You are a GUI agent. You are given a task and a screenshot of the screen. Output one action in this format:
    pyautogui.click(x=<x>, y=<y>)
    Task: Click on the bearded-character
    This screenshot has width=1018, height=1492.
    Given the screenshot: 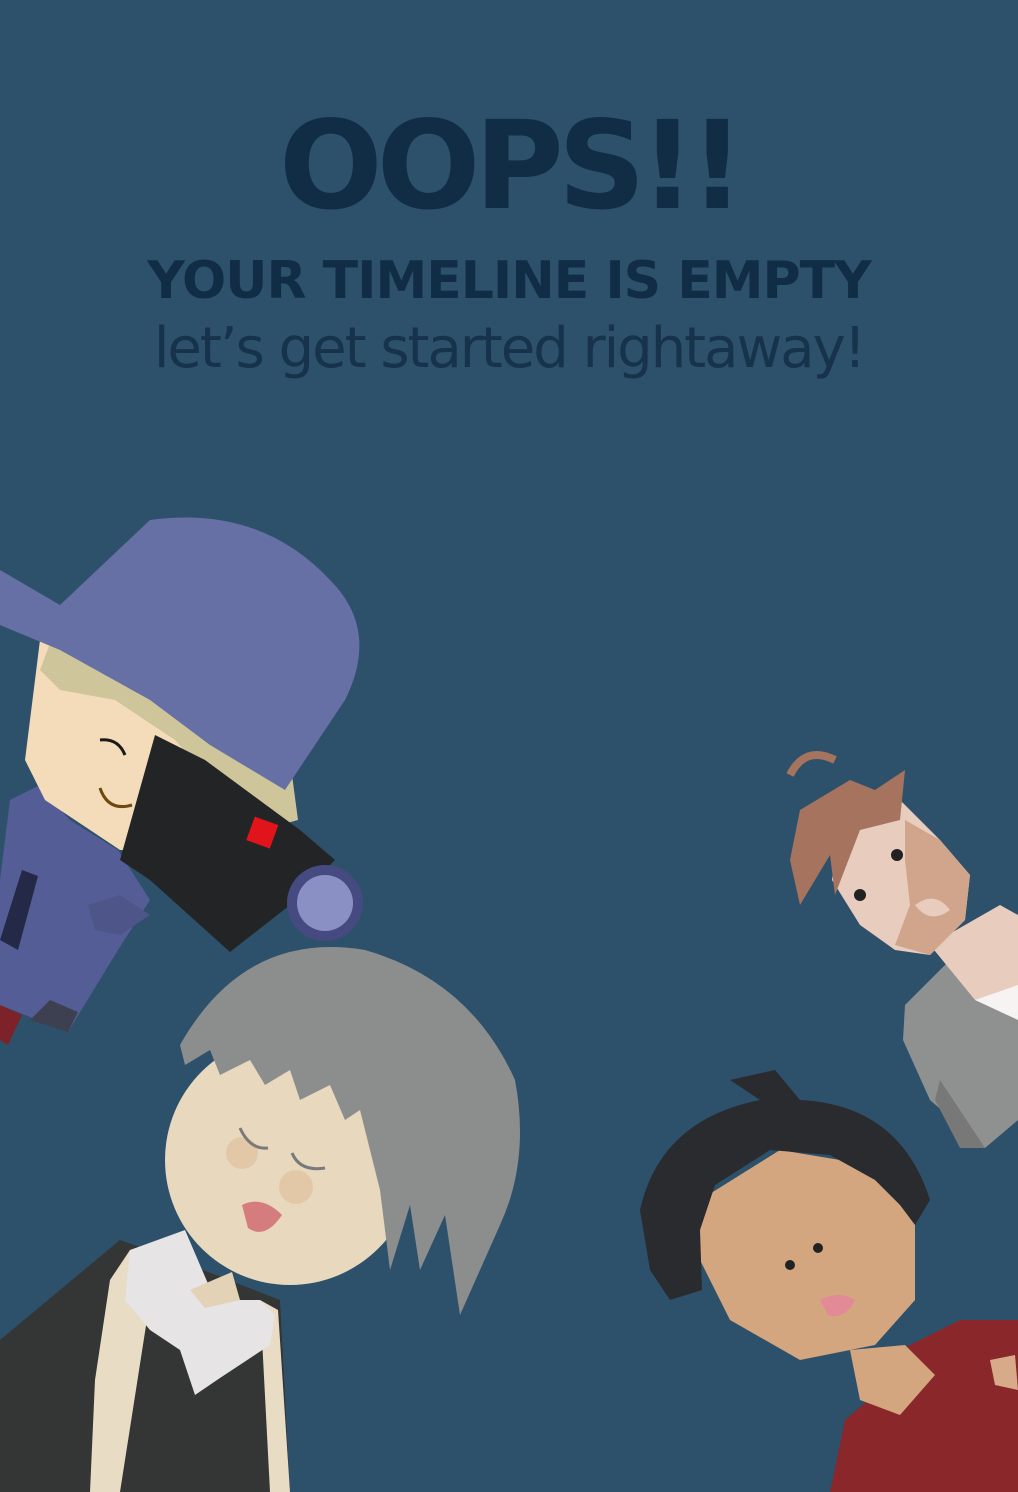 What is the action you would take?
    pyautogui.click(x=902, y=949)
    